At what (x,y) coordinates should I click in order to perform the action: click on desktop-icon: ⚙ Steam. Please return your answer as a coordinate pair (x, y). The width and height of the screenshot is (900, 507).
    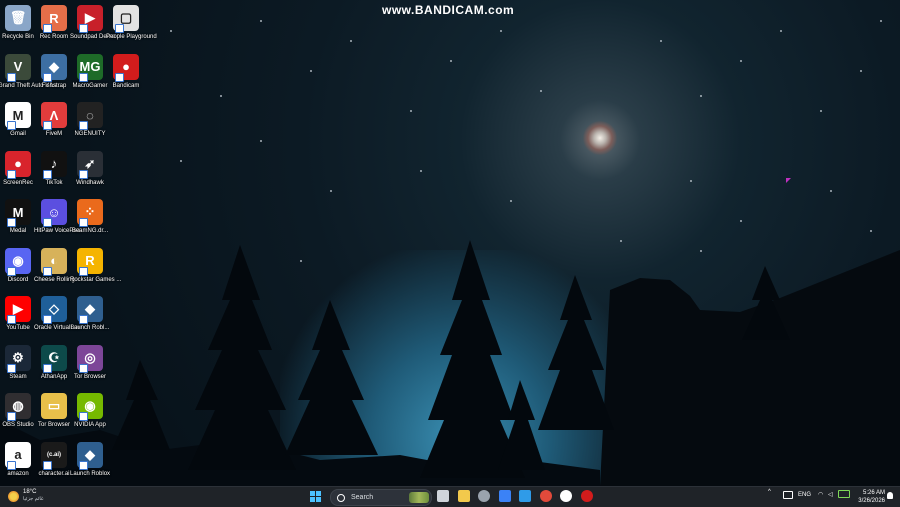
    Looking at the image, I should click on (19, 362).